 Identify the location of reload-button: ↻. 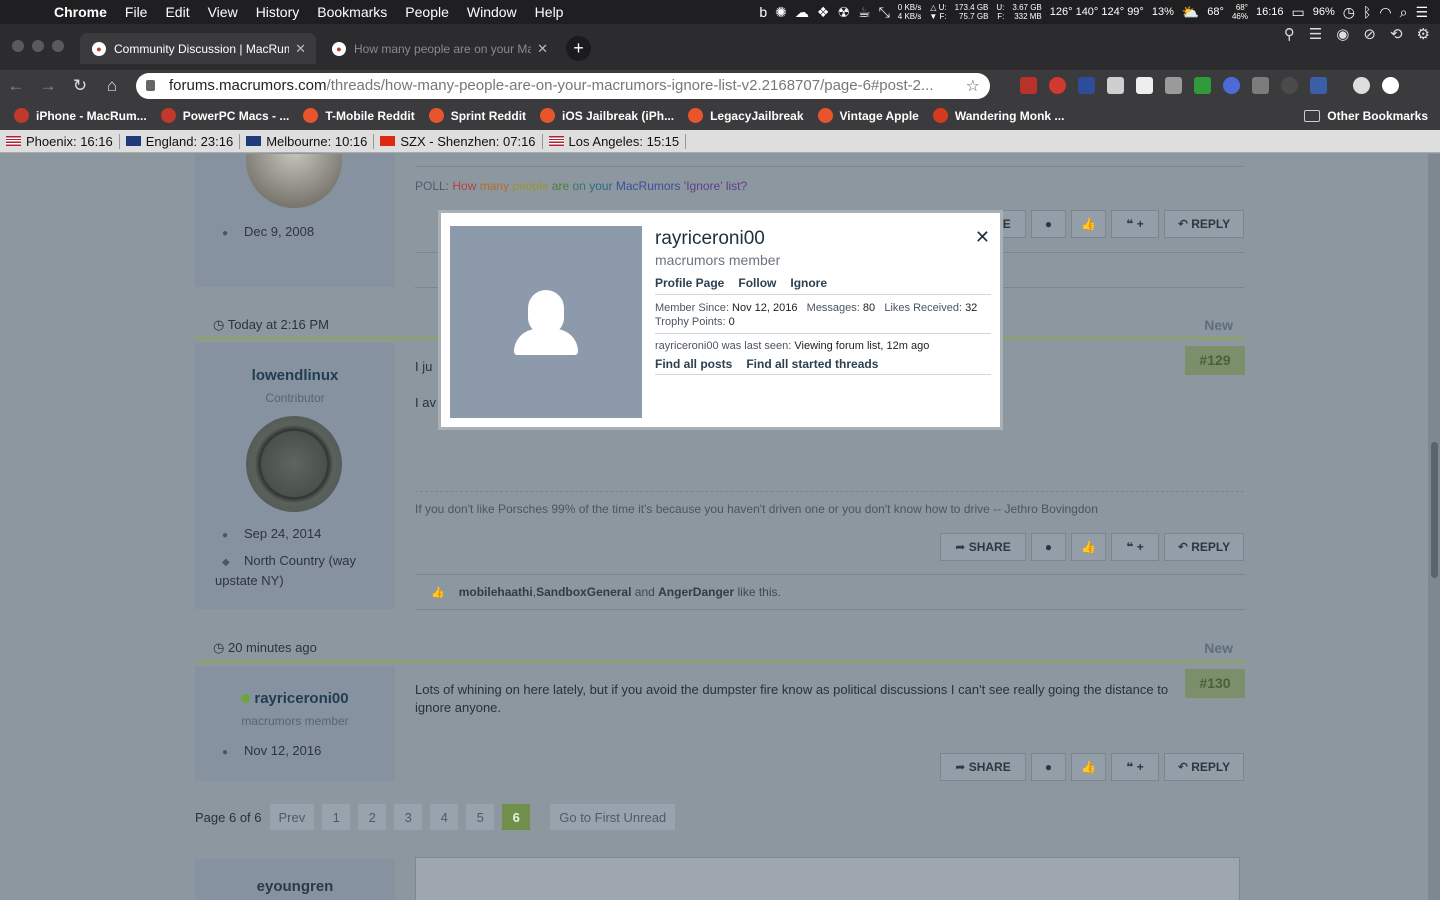
(80, 86).